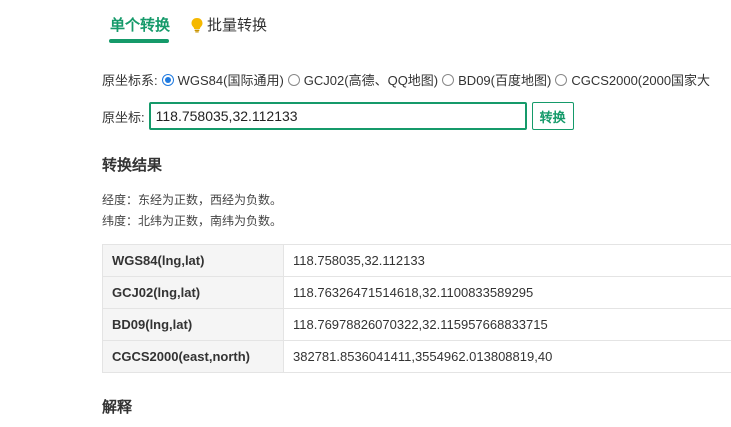  What do you see at coordinates (139, 41) in the screenshot?
I see `active-tab-indicator` at bounding box center [139, 41].